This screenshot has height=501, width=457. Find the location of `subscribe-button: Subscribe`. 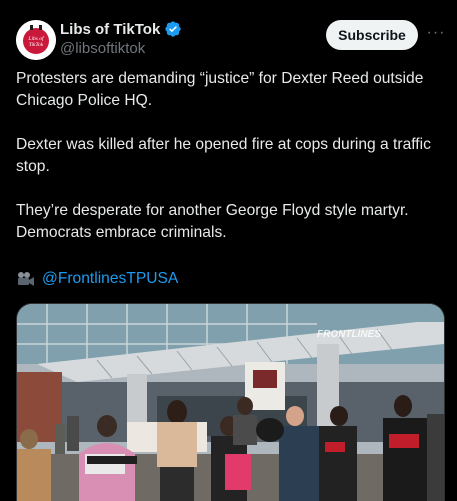

subscribe-button: Subscribe is located at coordinates (372, 35).